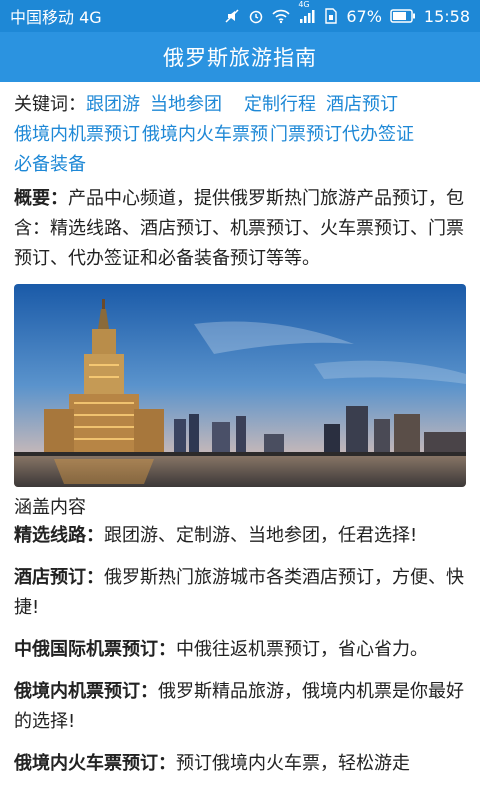 The image size is (480, 800). What do you see at coordinates (77, 134) in the screenshot?
I see `keyword-link: 俄境内机票预订` at bounding box center [77, 134].